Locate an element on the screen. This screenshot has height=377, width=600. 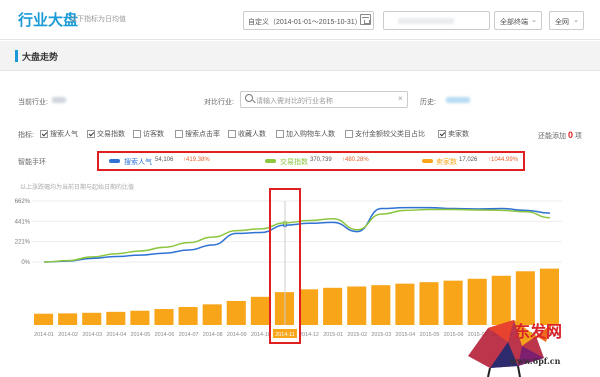
page-subtitle: 以下指标为日均值 is located at coordinates (98, 19).